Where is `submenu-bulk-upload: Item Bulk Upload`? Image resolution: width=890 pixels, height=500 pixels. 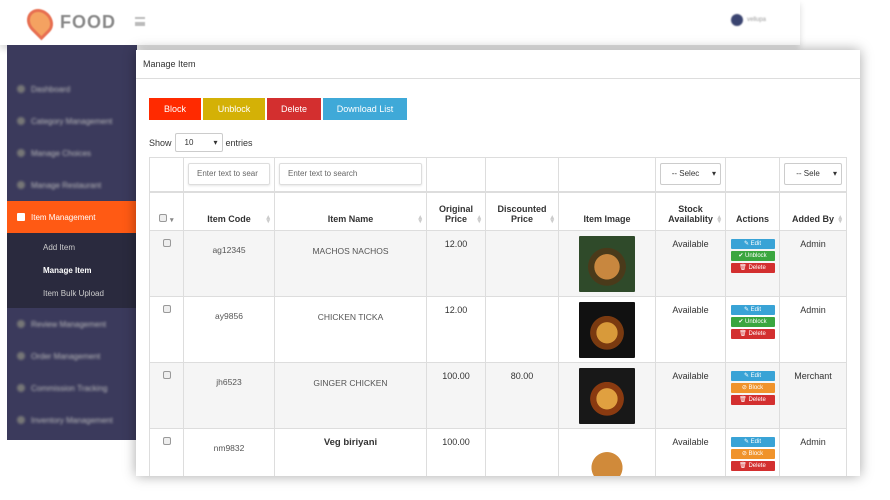
submenu-bulk-upload: Item Bulk Upload is located at coordinates (72, 293).